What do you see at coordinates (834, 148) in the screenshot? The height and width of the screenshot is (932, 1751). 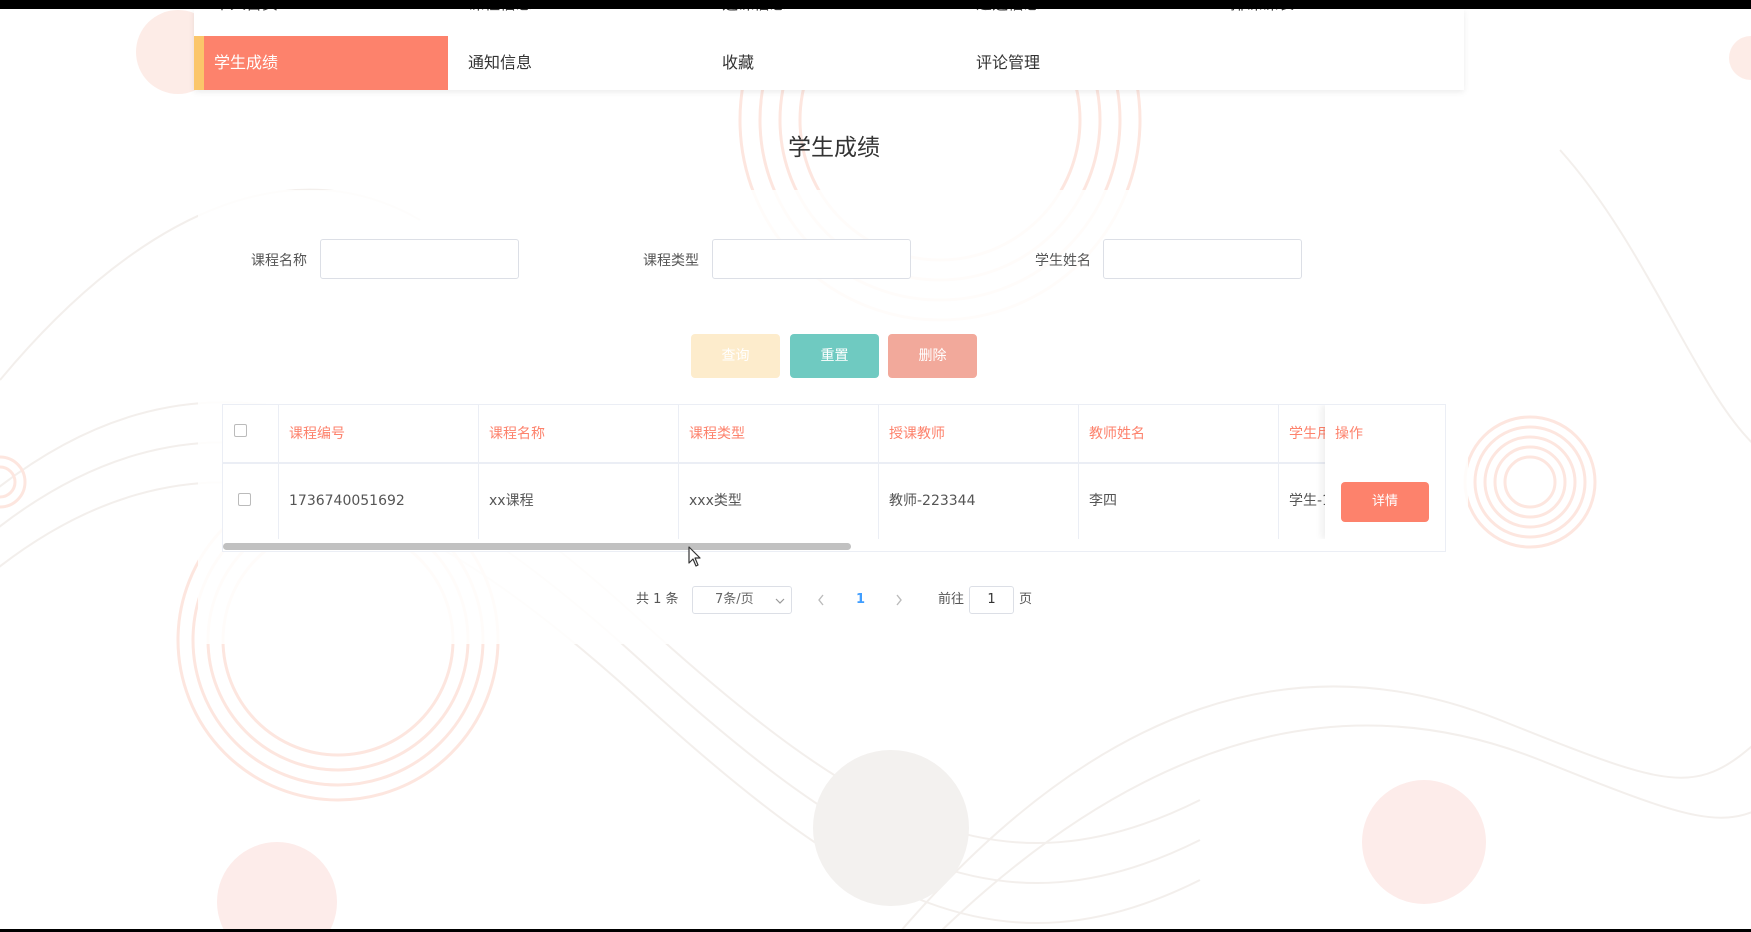 I see `page-title: 学生成绩` at bounding box center [834, 148].